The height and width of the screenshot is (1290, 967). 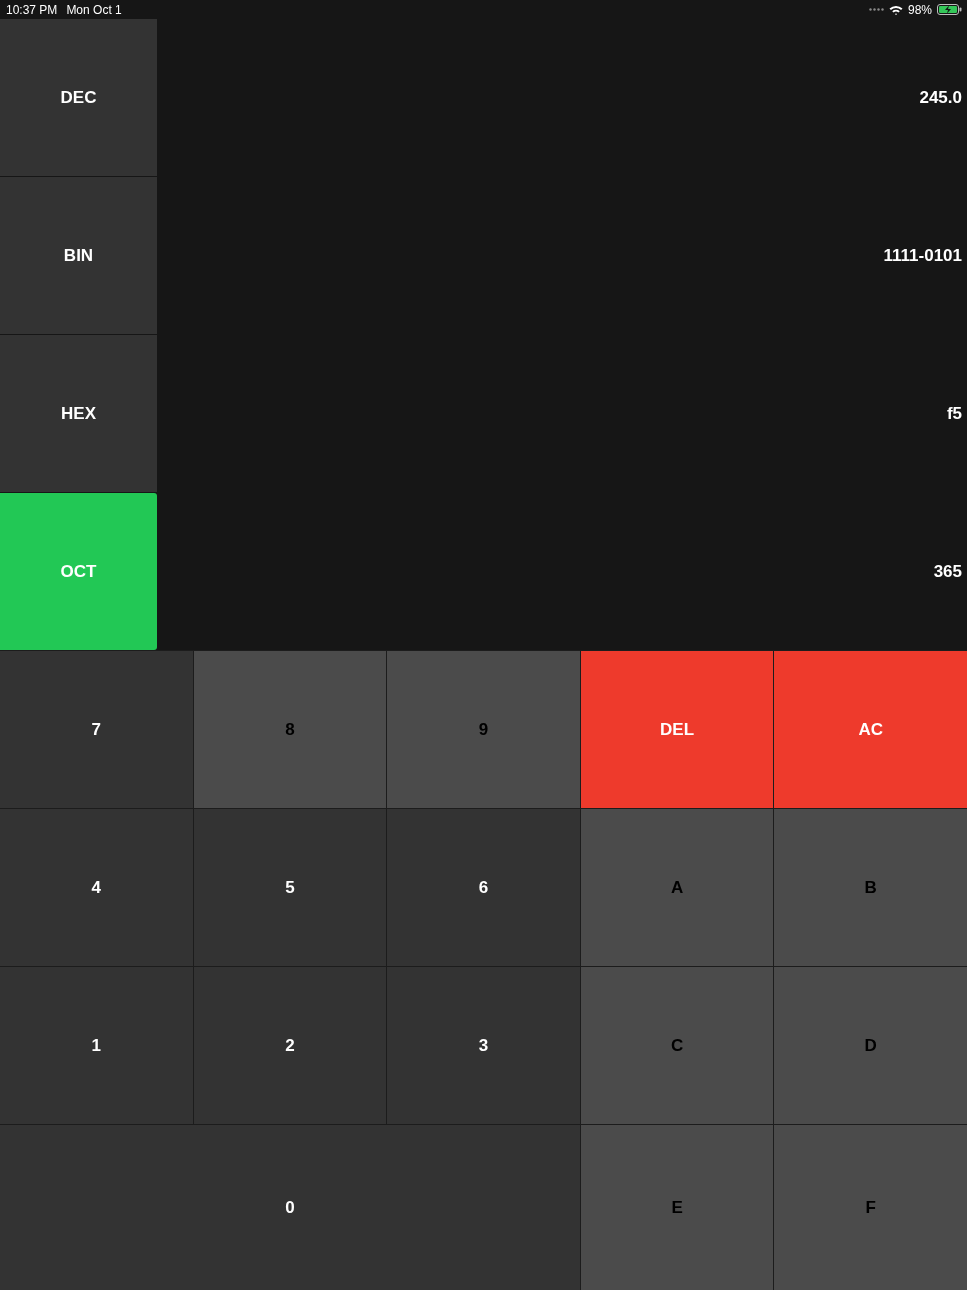 What do you see at coordinates (483, 887) in the screenshot?
I see `keypad-key: 6` at bounding box center [483, 887].